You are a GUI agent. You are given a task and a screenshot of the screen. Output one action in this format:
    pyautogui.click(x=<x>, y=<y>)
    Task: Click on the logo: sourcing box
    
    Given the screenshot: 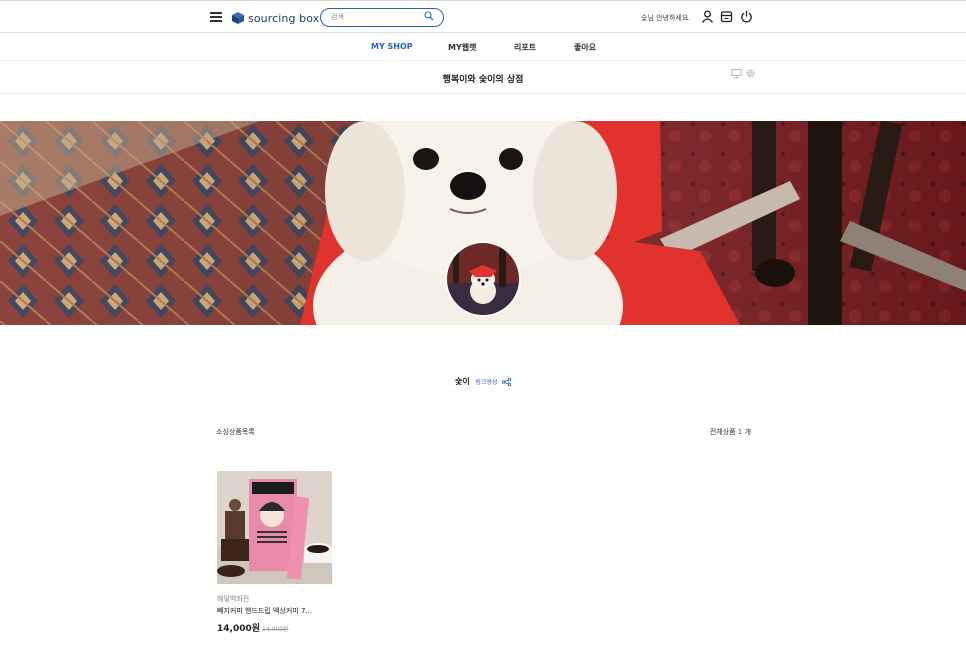 What is the action you would take?
    pyautogui.click(x=275, y=18)
    